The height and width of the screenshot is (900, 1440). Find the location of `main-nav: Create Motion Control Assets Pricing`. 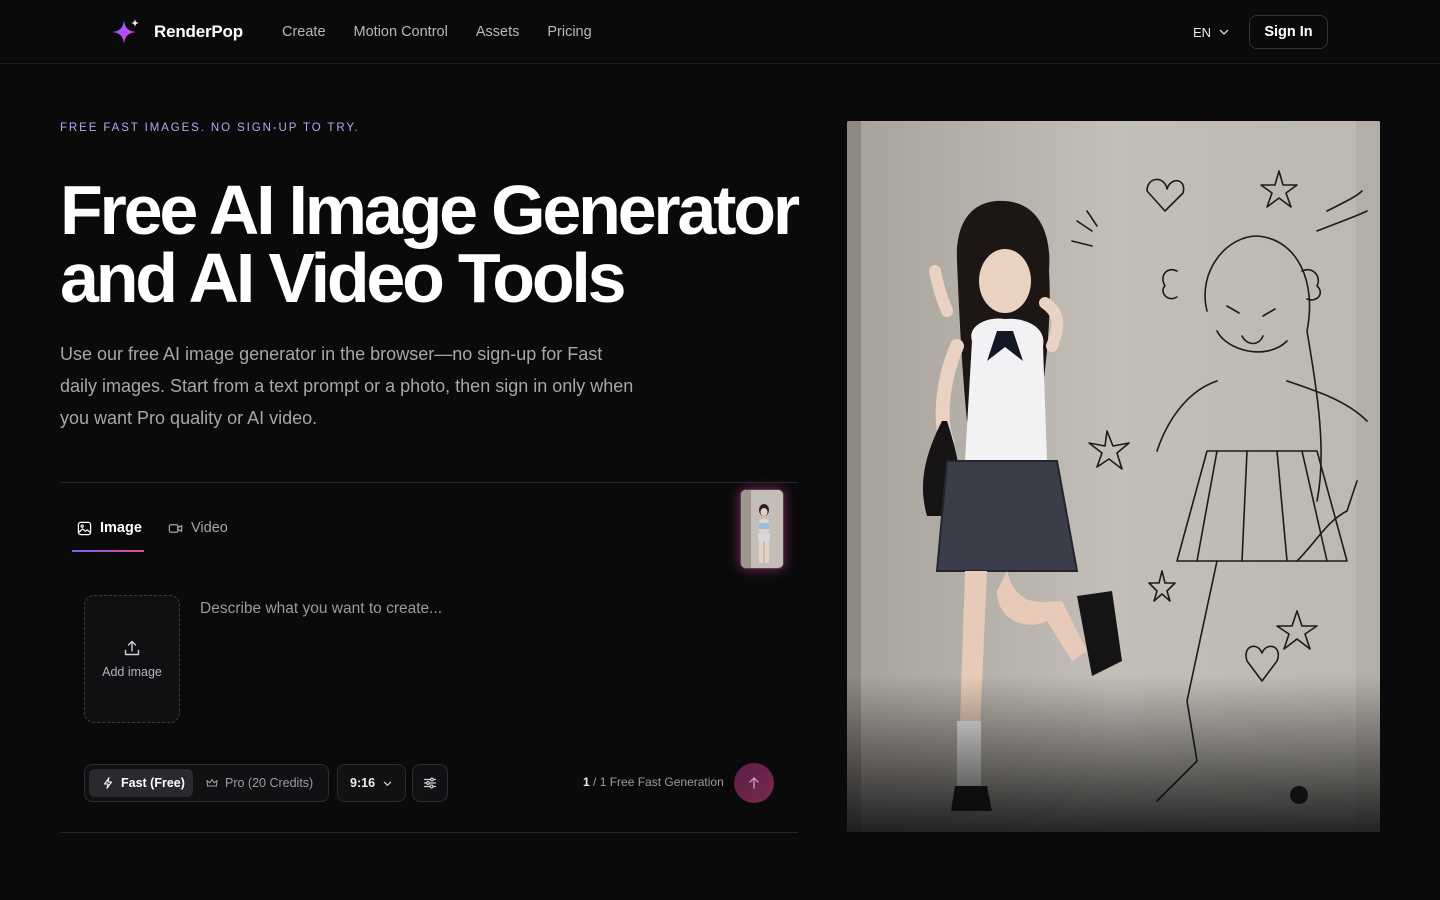

main-nav: Create Motion Control Assets Pricing is located at coordinates (437, 32).